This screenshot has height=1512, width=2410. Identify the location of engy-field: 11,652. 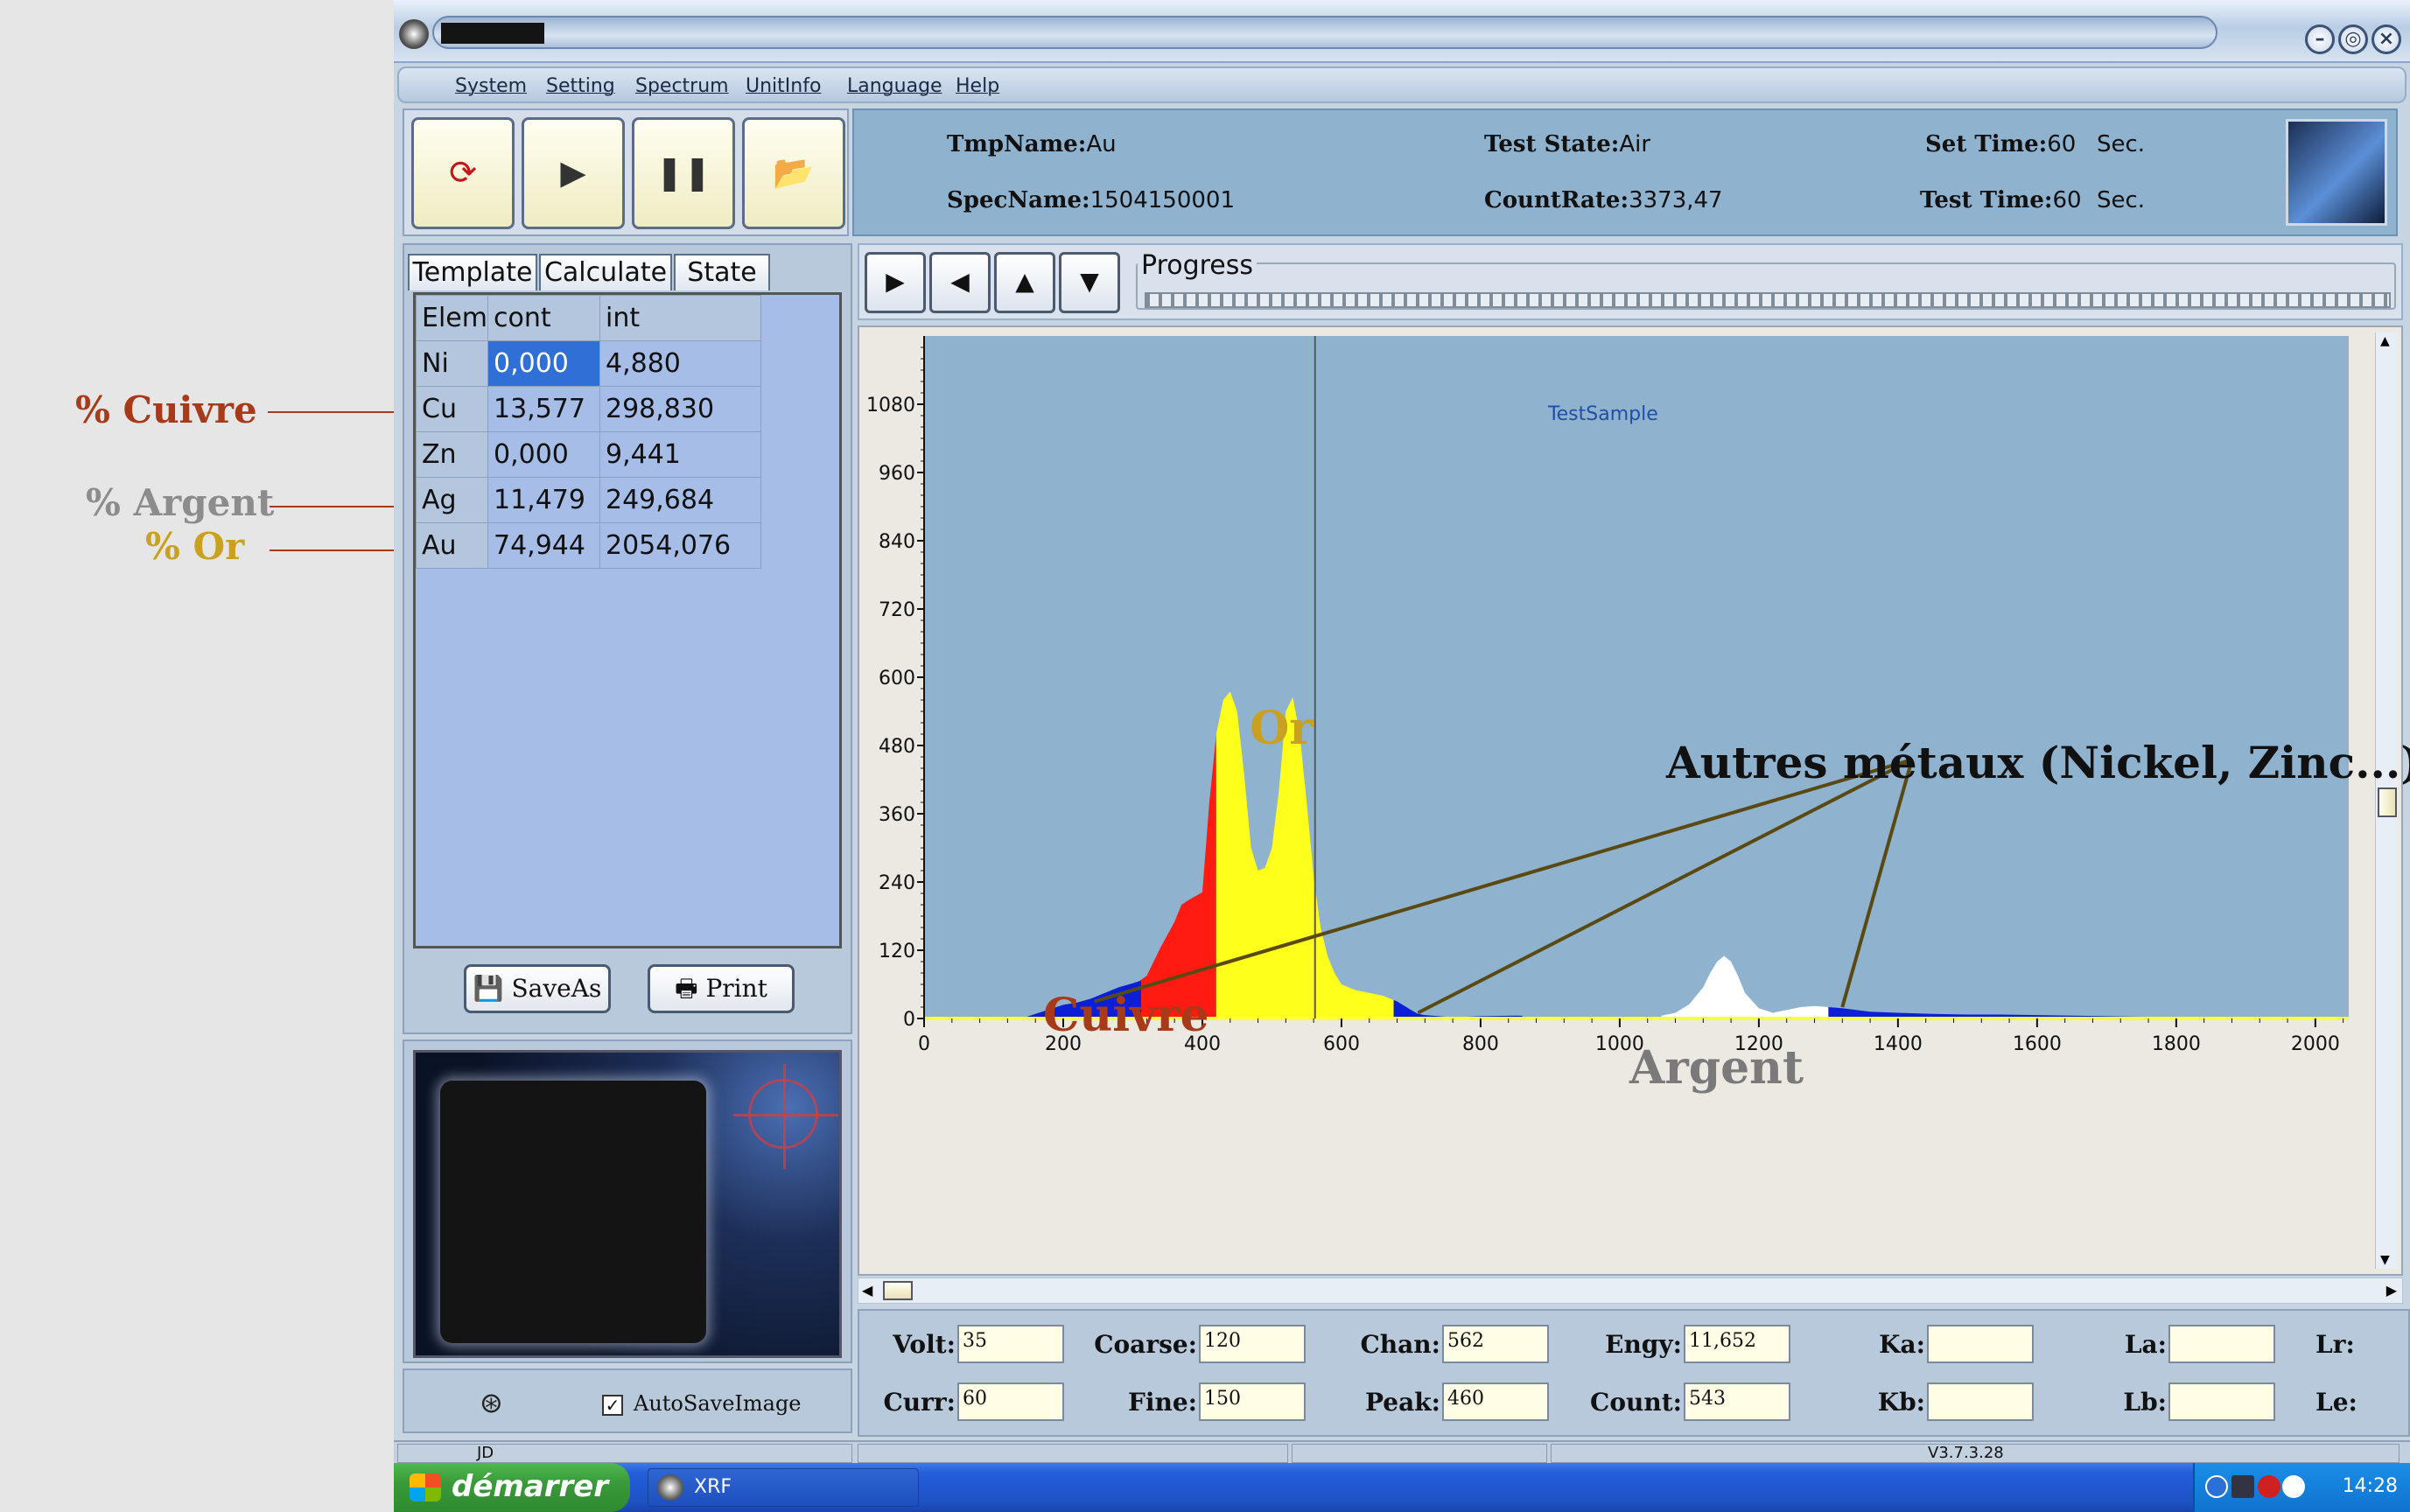
(1737, 1344).